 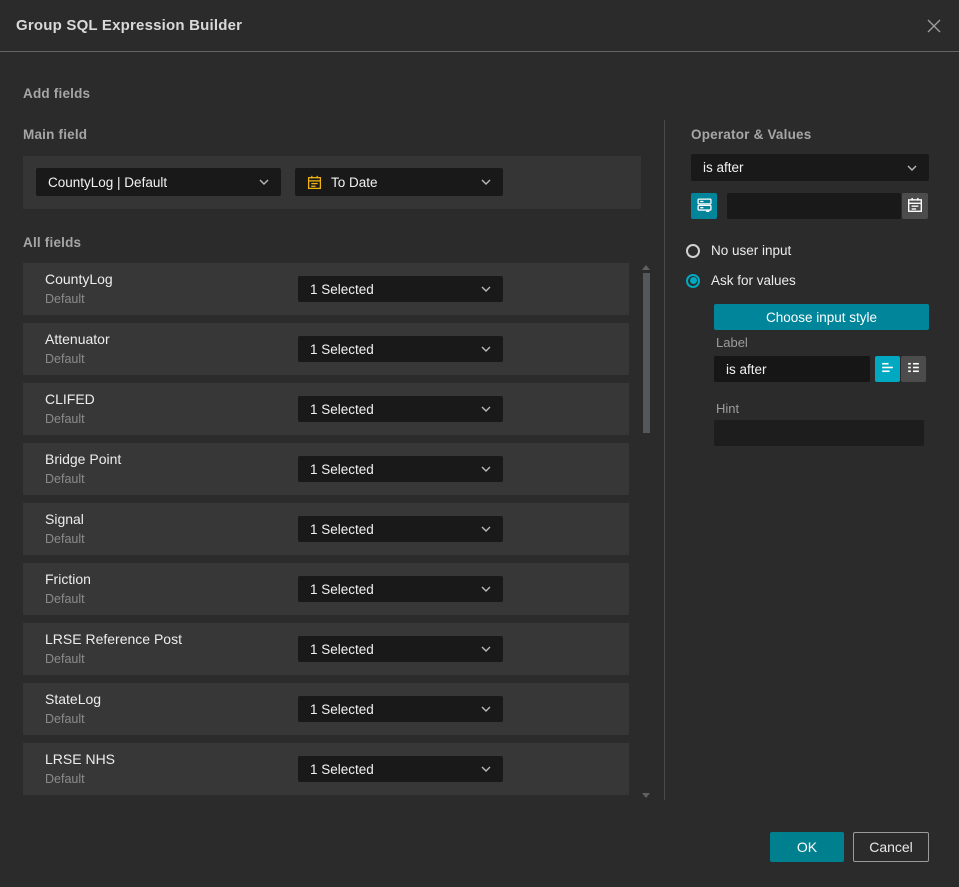 I want to click on field-row: Friction Default 1 Selected, so click(x=326, y=589).